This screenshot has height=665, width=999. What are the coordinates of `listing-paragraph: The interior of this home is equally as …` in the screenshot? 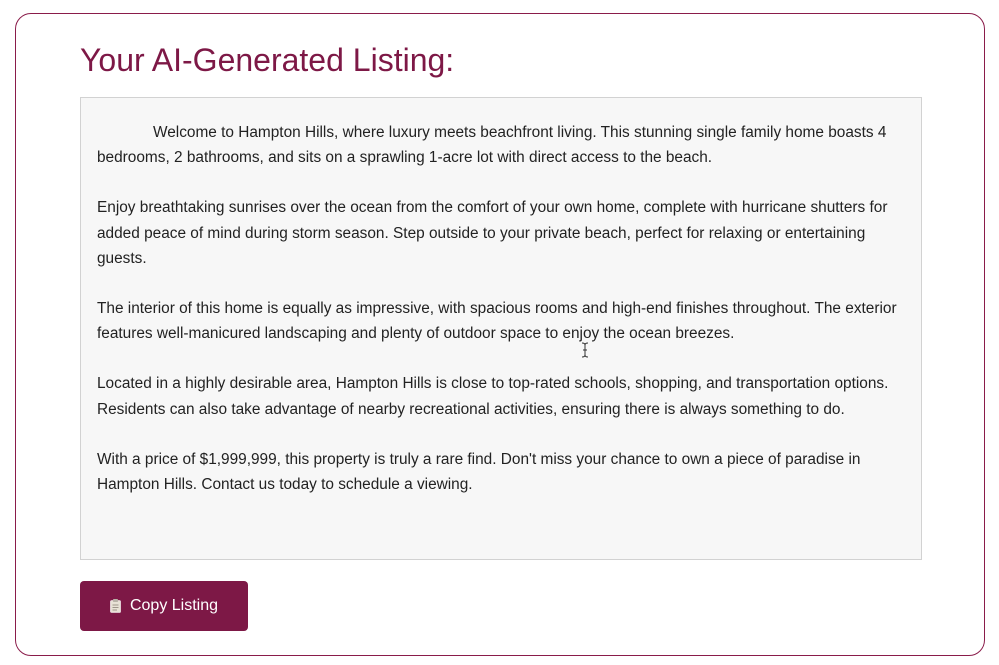 It's located at (497, 321).